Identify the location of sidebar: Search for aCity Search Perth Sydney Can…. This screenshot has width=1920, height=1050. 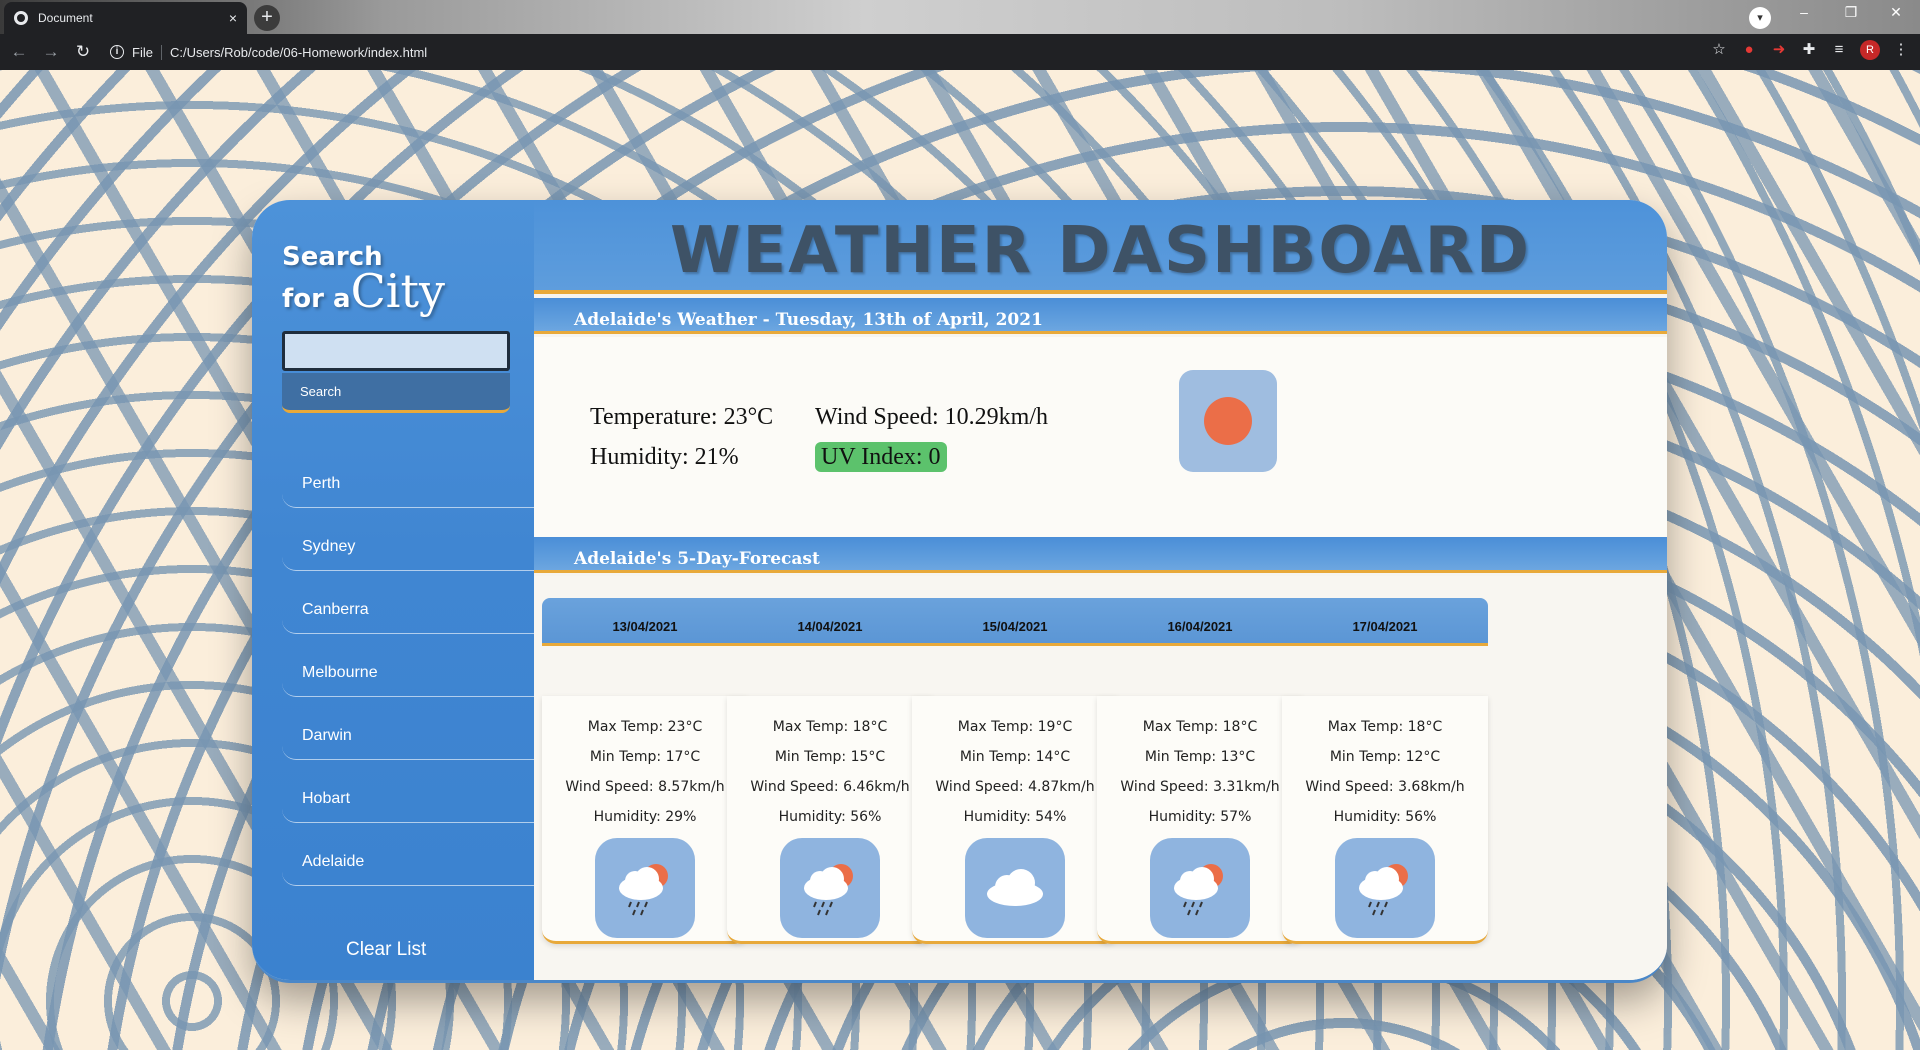
(393, 590).